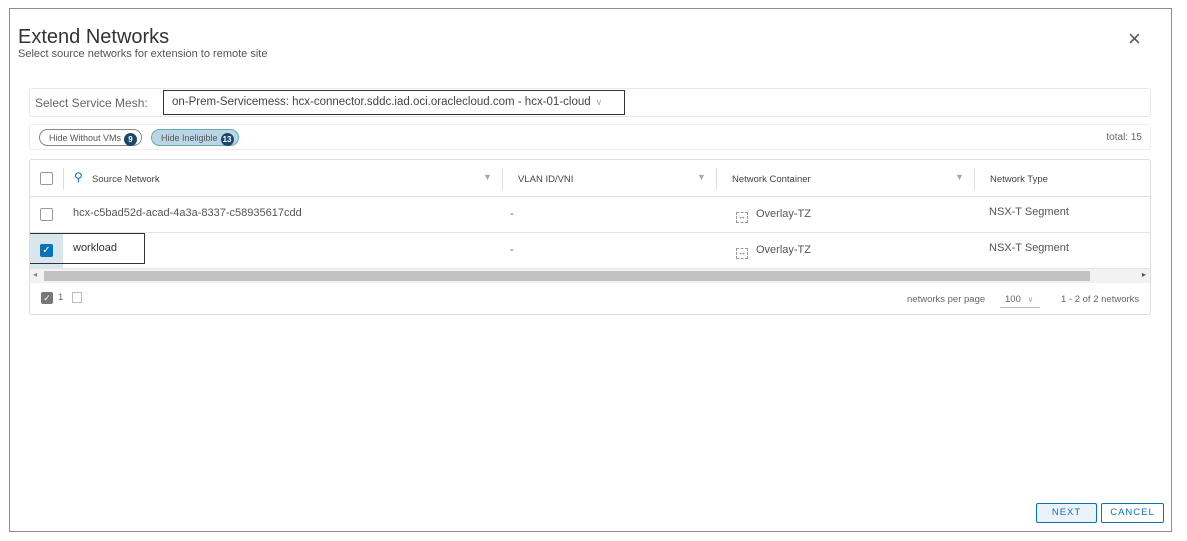 This screenshot has height=541, width=1187. I want to click on scrollbar-thumb, so click(567, 276).